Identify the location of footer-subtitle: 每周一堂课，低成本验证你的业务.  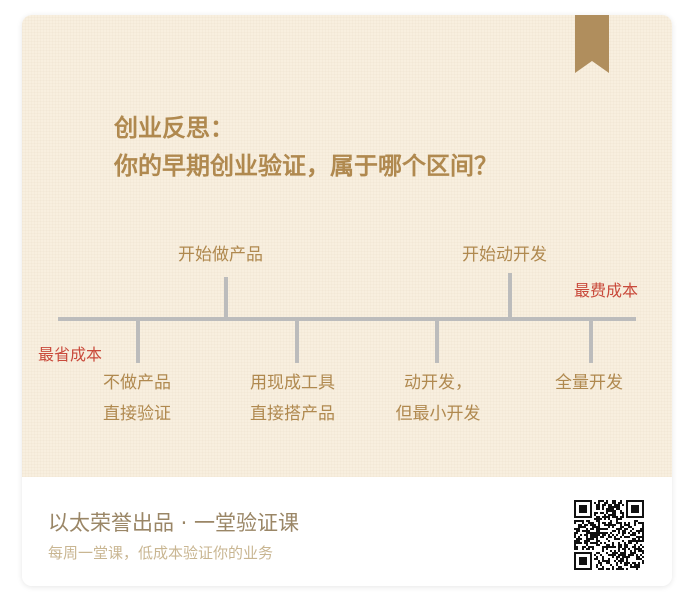
(161, 553).